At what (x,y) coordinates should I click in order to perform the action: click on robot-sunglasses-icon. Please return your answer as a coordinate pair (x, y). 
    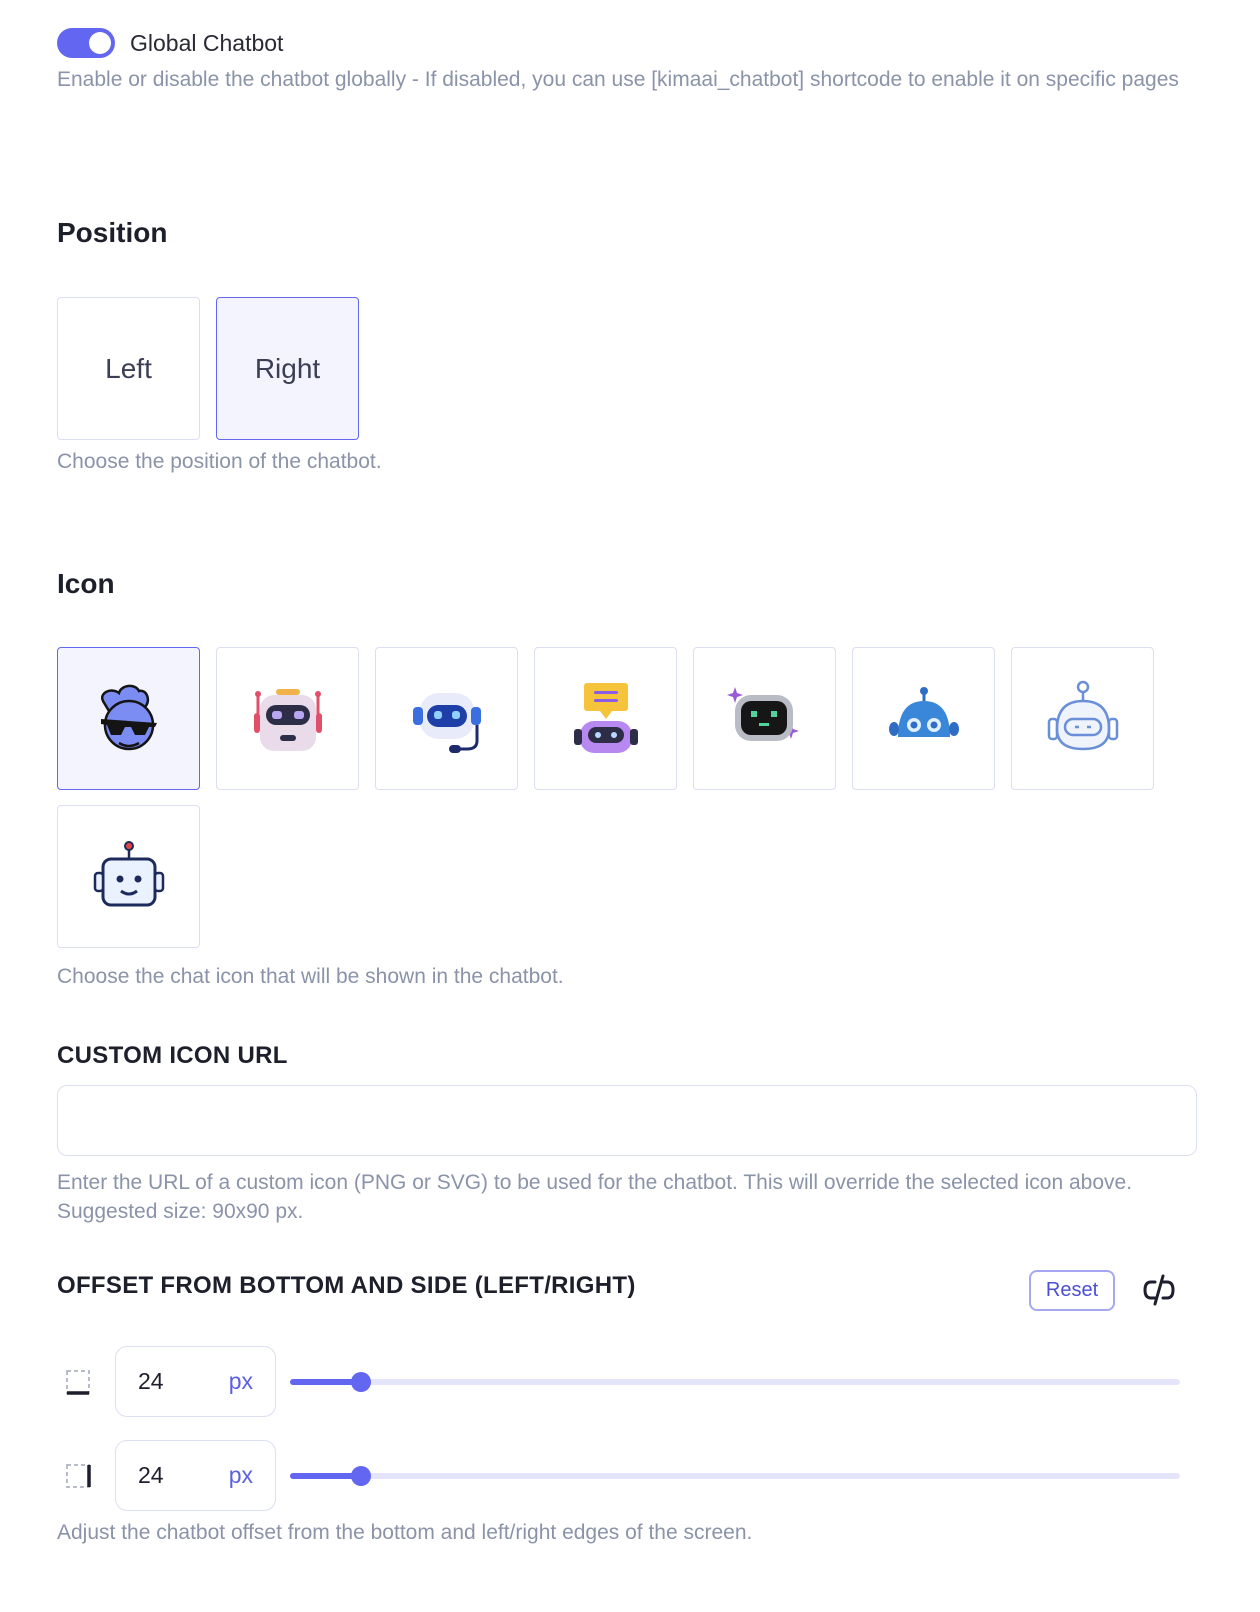
    Looking at the image, I should click on (128, 717).